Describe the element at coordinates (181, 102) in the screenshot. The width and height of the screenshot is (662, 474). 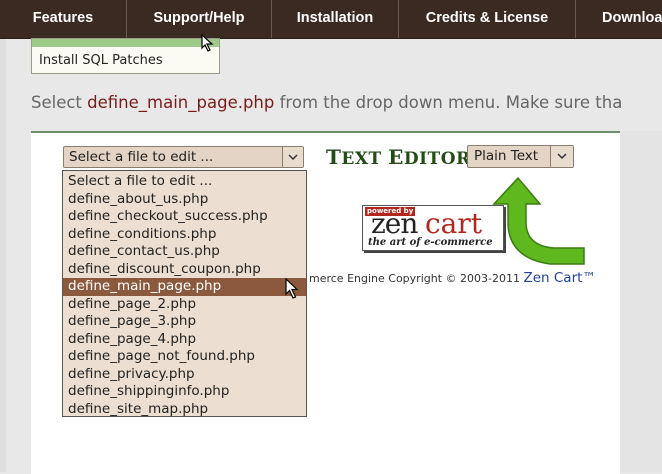
I see `instruction-filename: define_main_page.php` at that location.